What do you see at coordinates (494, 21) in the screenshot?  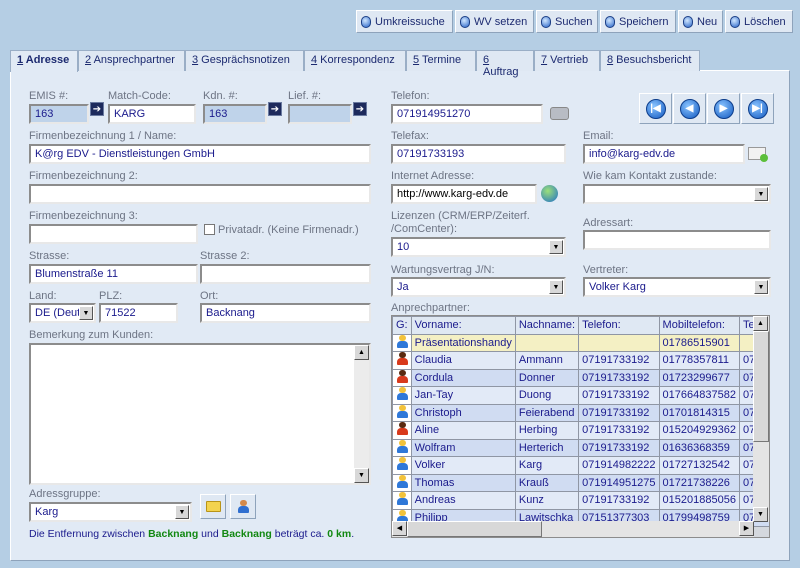 I see `wv-setzen-button: WV setzen` at bounding box center [494, 21].